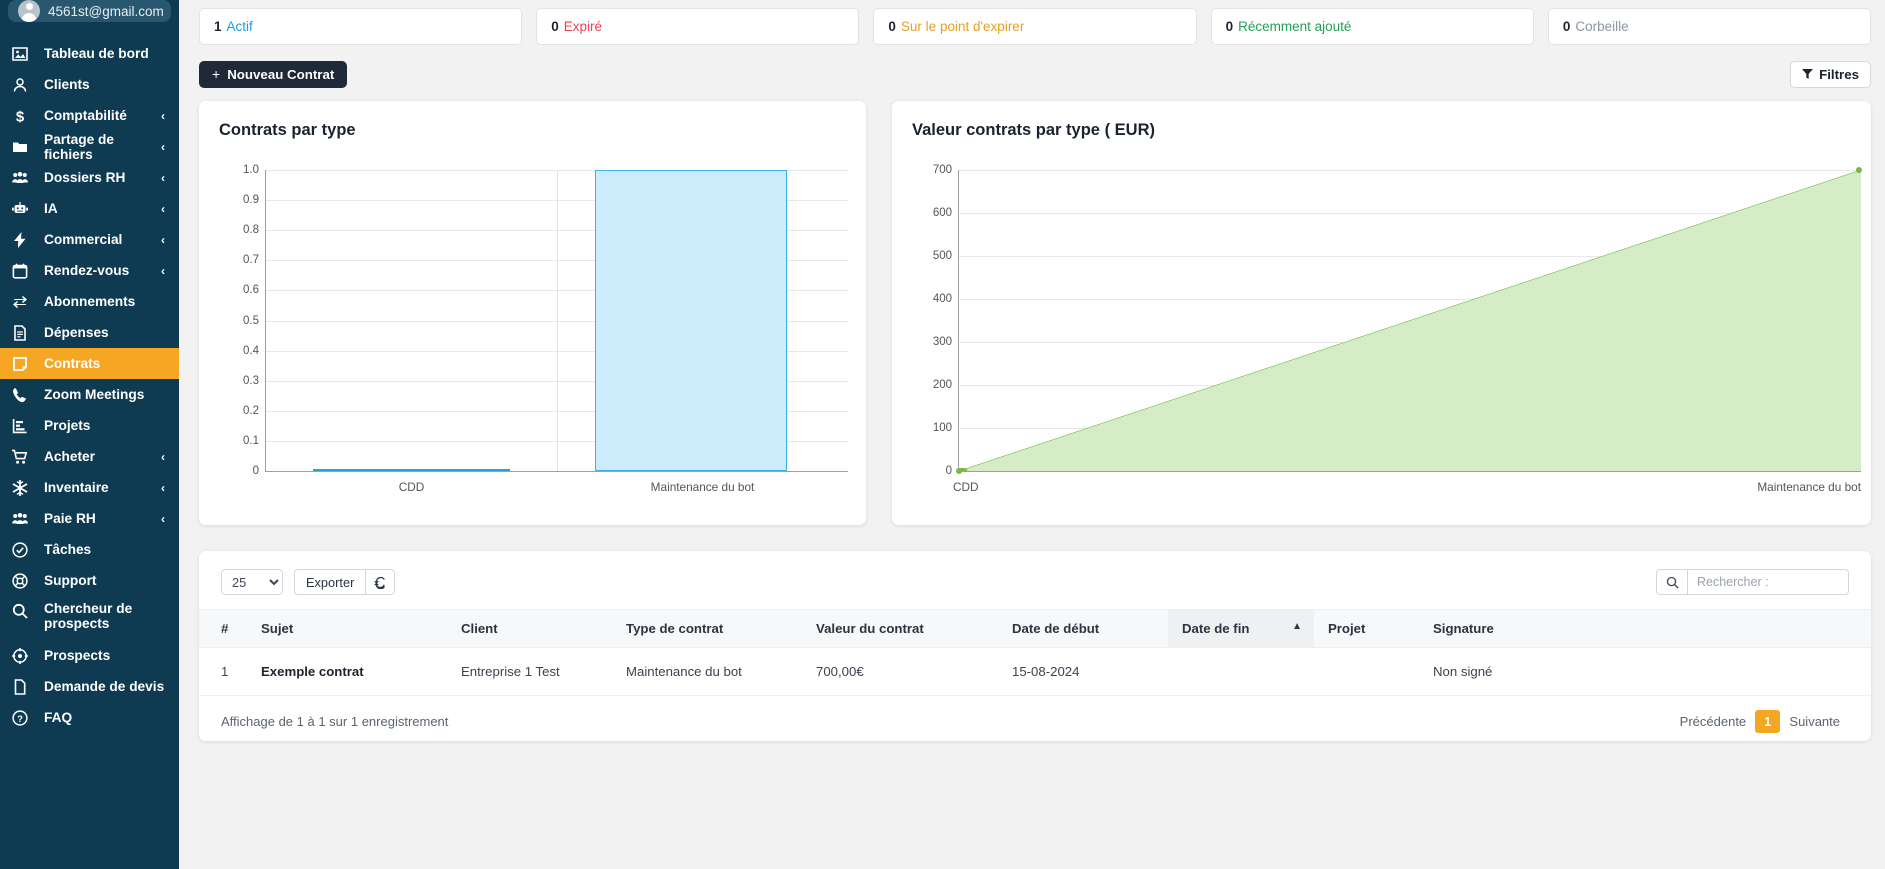  Describe the element at coordinates (251, 320) in the screenshot. I see `y-tick: 0.5` at that location.